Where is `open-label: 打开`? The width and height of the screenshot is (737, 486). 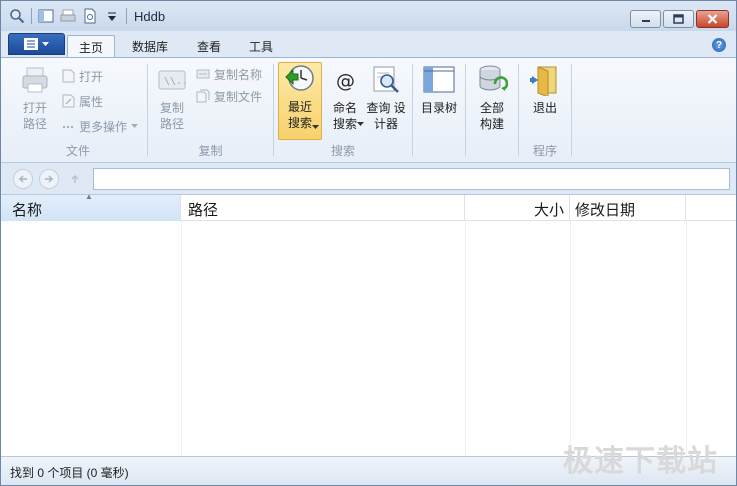 open-label: 打开 is located at coordinates (91, 76).